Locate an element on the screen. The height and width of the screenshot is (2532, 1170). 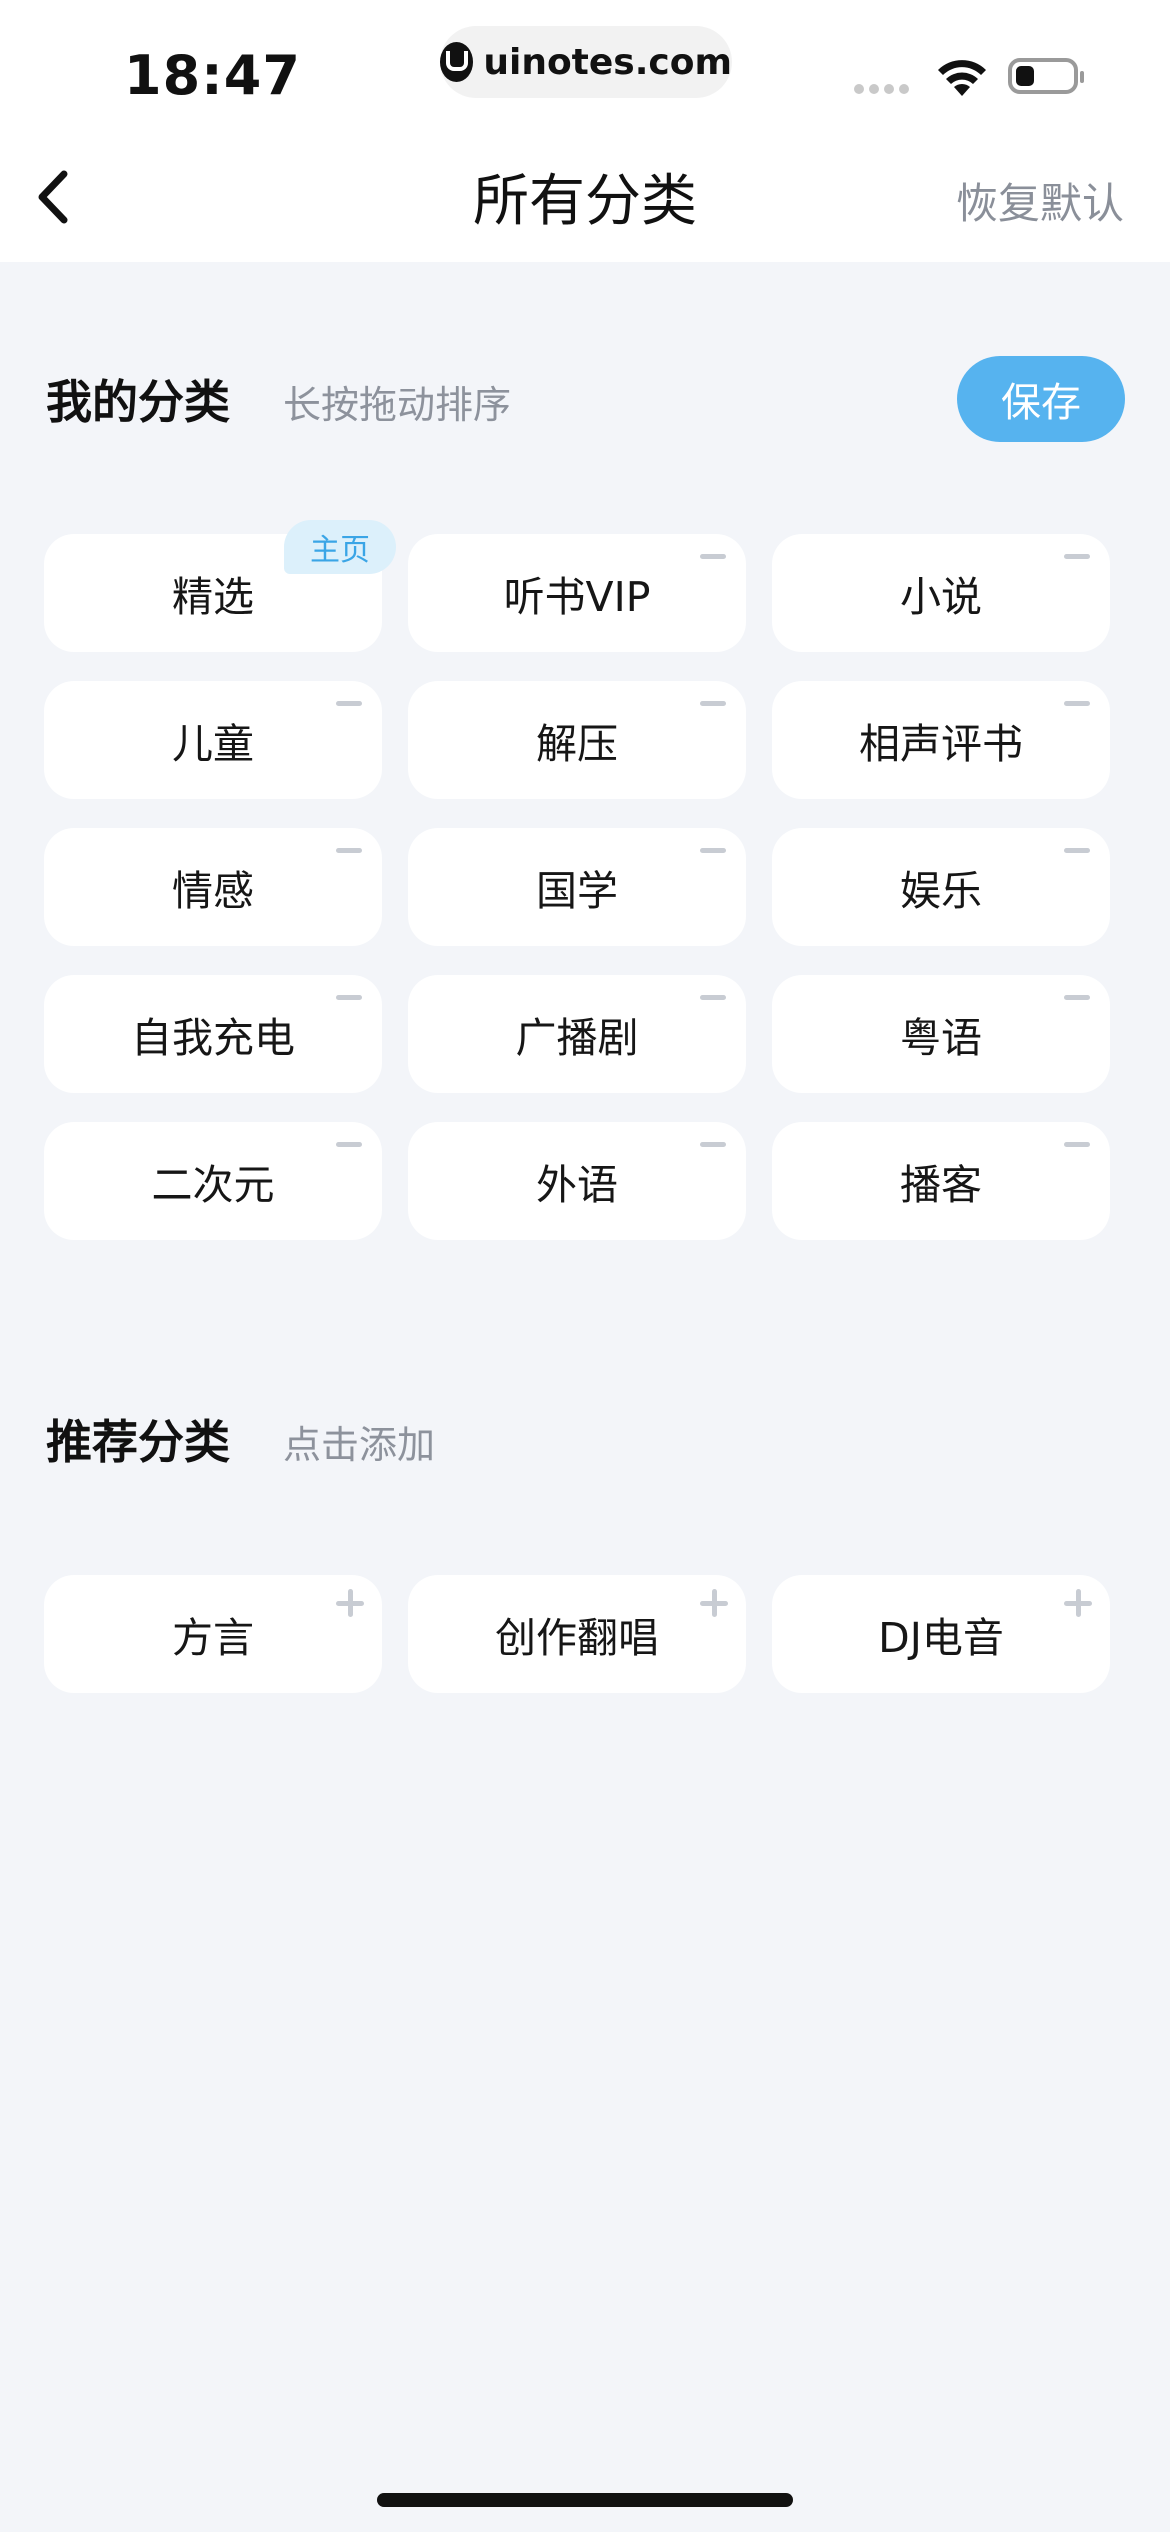
category-label: 广播剧 is located at coordinates (577, 1038).